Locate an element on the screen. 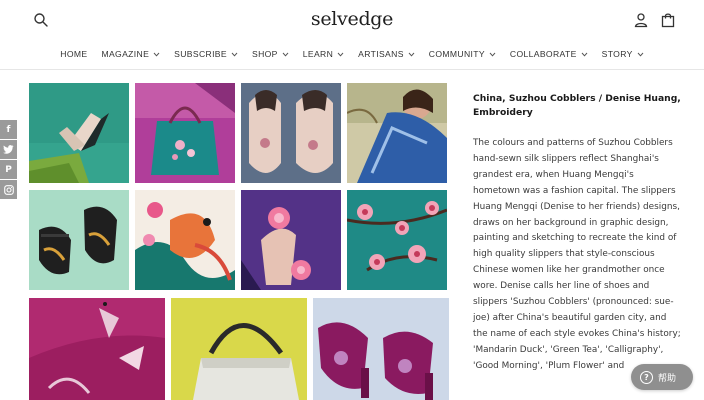  nav-magazine: MAGAZINE is located at coordinates (130, 54).